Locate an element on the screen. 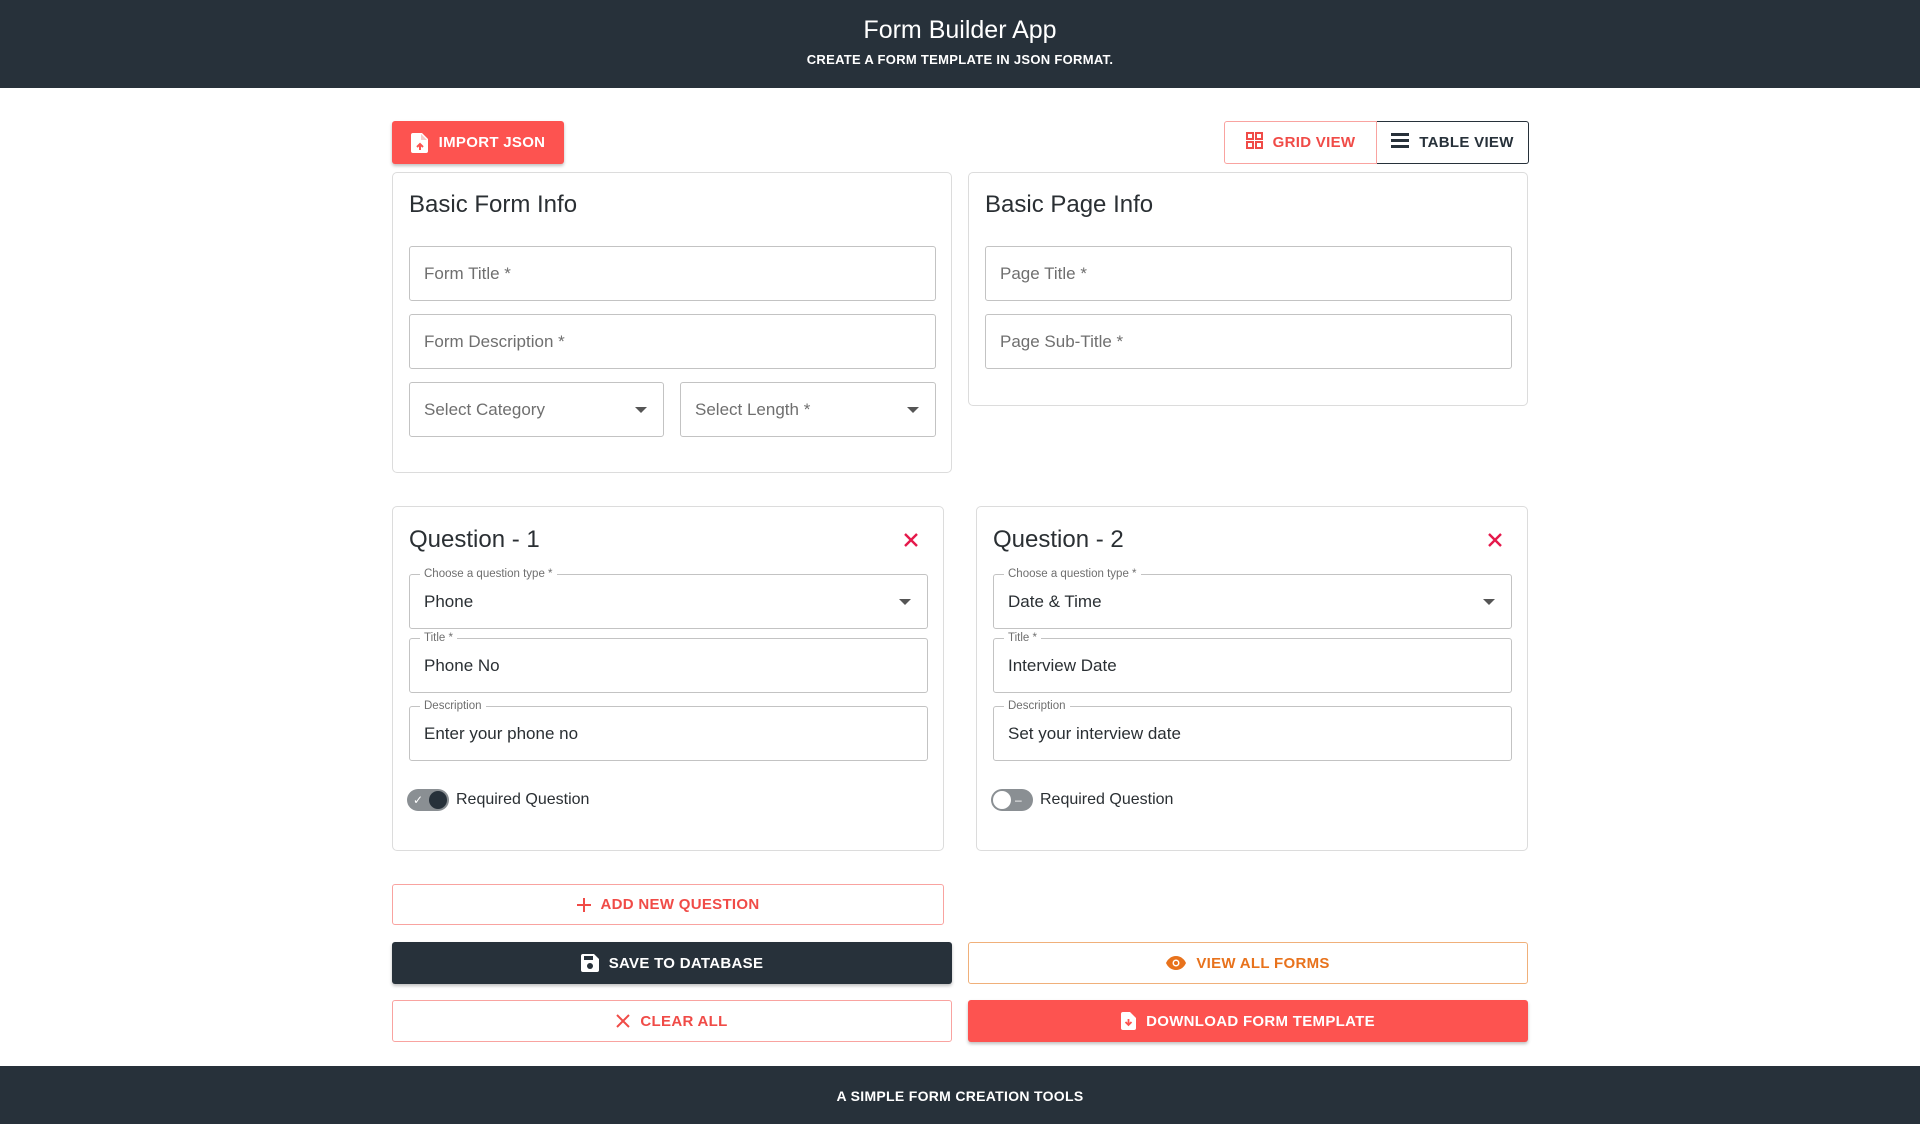 Image resolution: width=1920 pixels, height=1124 pixels. table-view-button: TABLE VIEW is located at coordinates (1453, 142).